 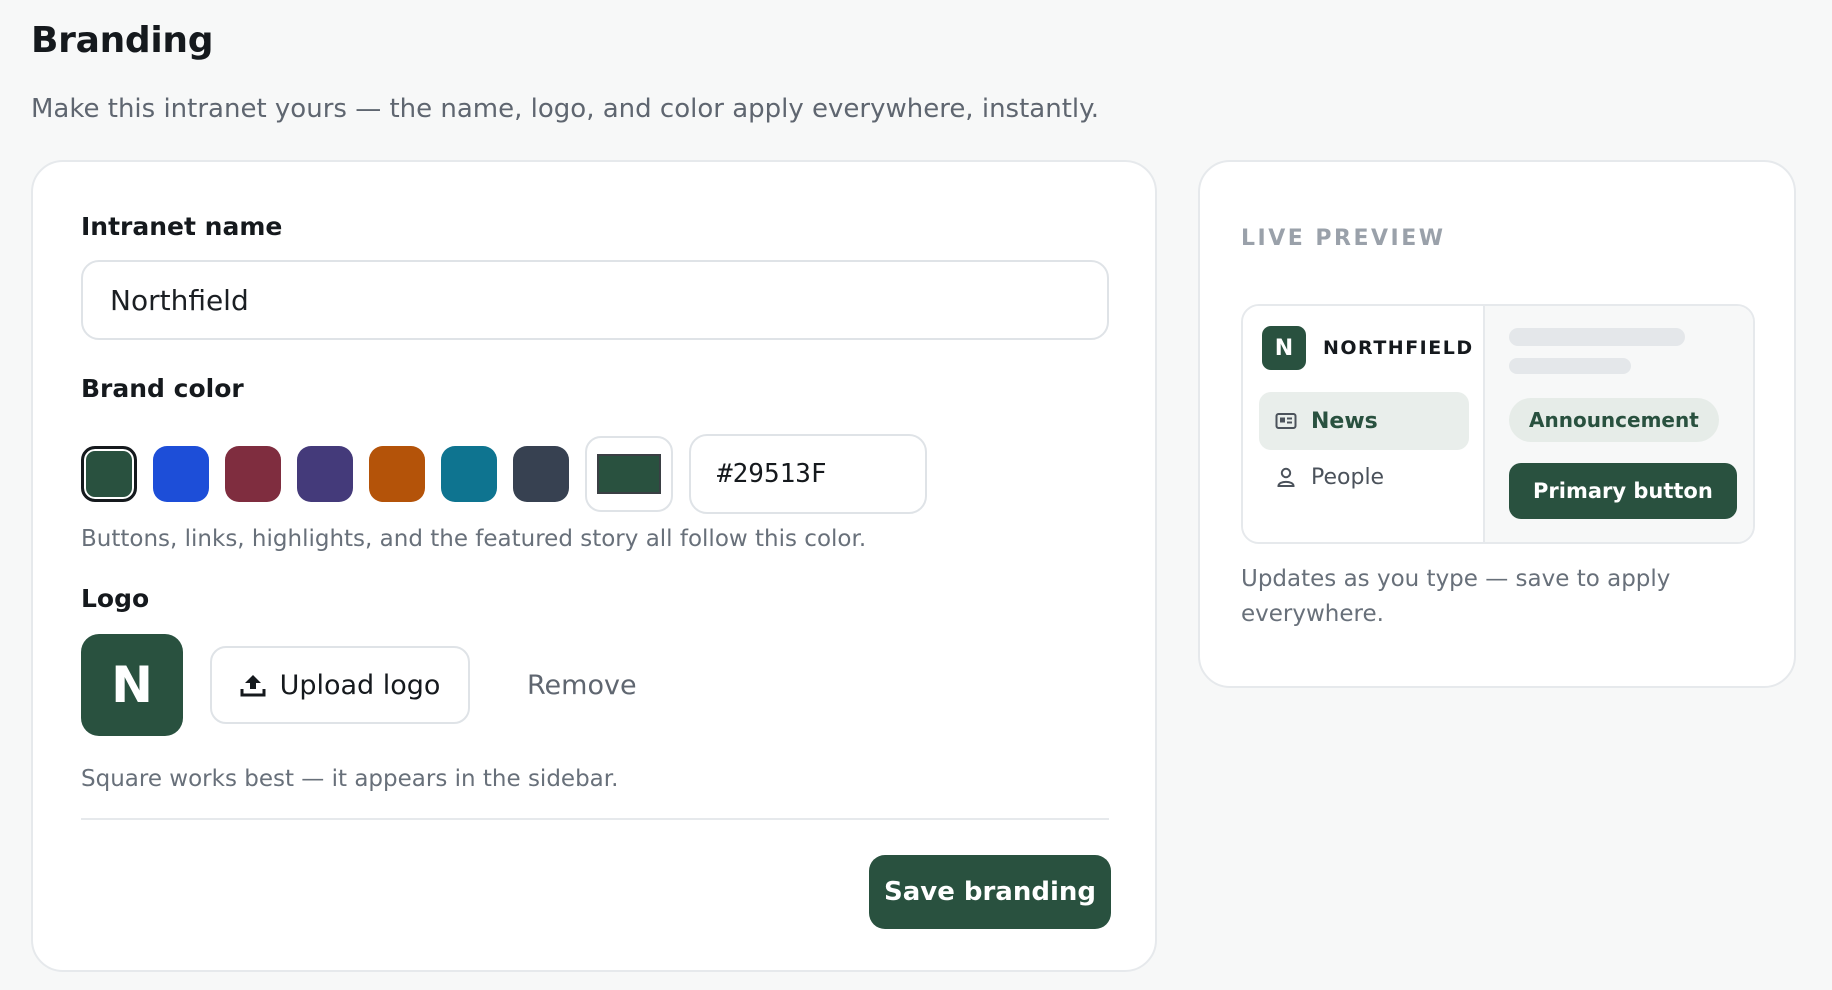 What do you see at coordinates (808, 474) in the screenshot?
I see `hex-color-input` at bounding box center [808, 474].